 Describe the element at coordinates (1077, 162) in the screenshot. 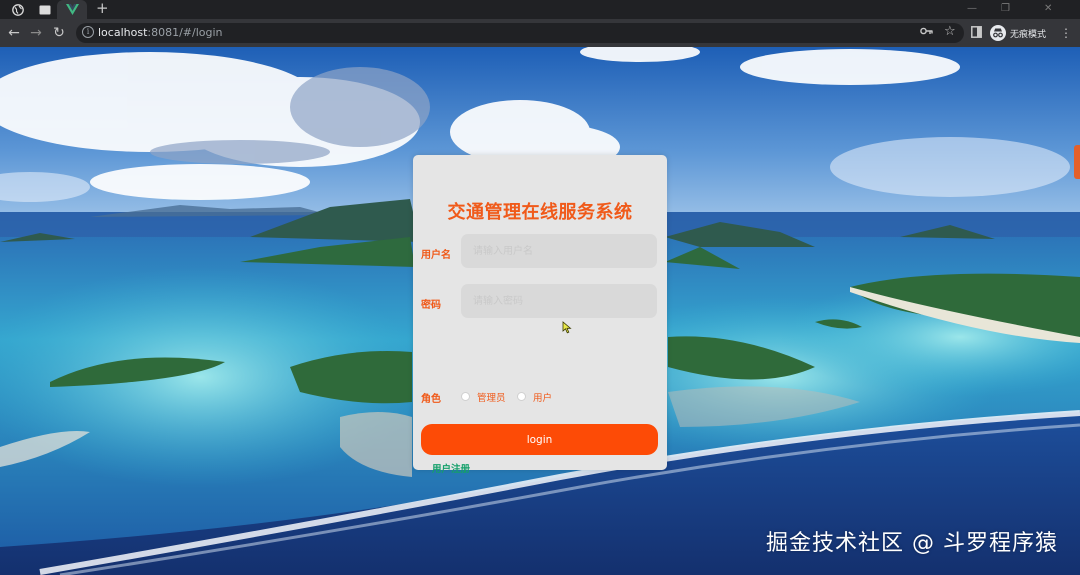

I see `side-edge-tab` at that location.